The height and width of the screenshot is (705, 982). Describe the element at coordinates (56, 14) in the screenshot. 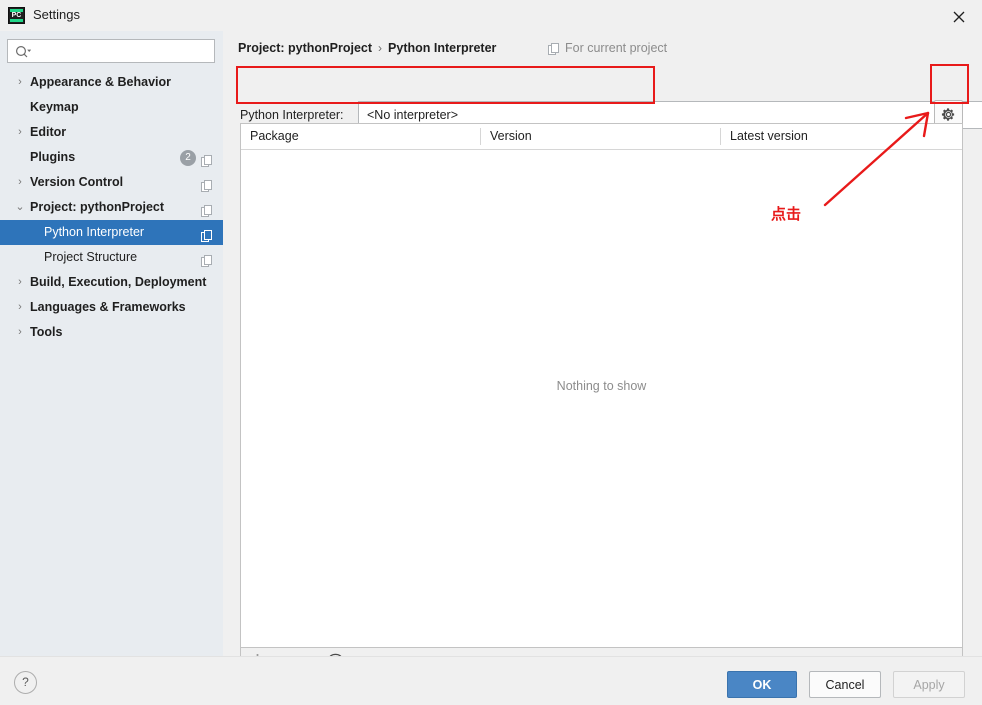

I see `window-title: Settings` at that location.